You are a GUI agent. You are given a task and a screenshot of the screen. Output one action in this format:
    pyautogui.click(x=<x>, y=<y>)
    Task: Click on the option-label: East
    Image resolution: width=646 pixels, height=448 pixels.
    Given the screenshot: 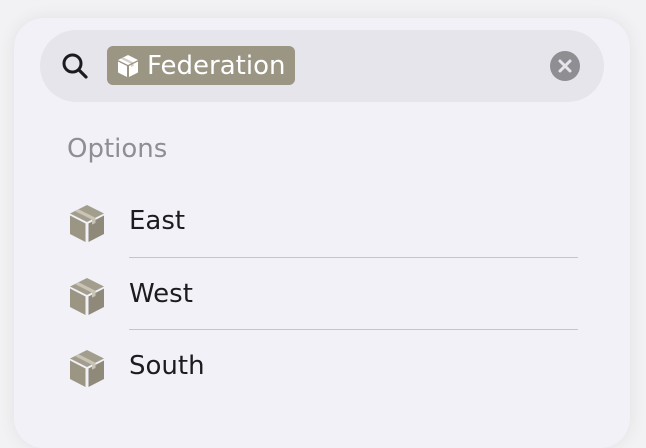 What is the action you would take?
    pyautogui.click(x=157, y=221)
    